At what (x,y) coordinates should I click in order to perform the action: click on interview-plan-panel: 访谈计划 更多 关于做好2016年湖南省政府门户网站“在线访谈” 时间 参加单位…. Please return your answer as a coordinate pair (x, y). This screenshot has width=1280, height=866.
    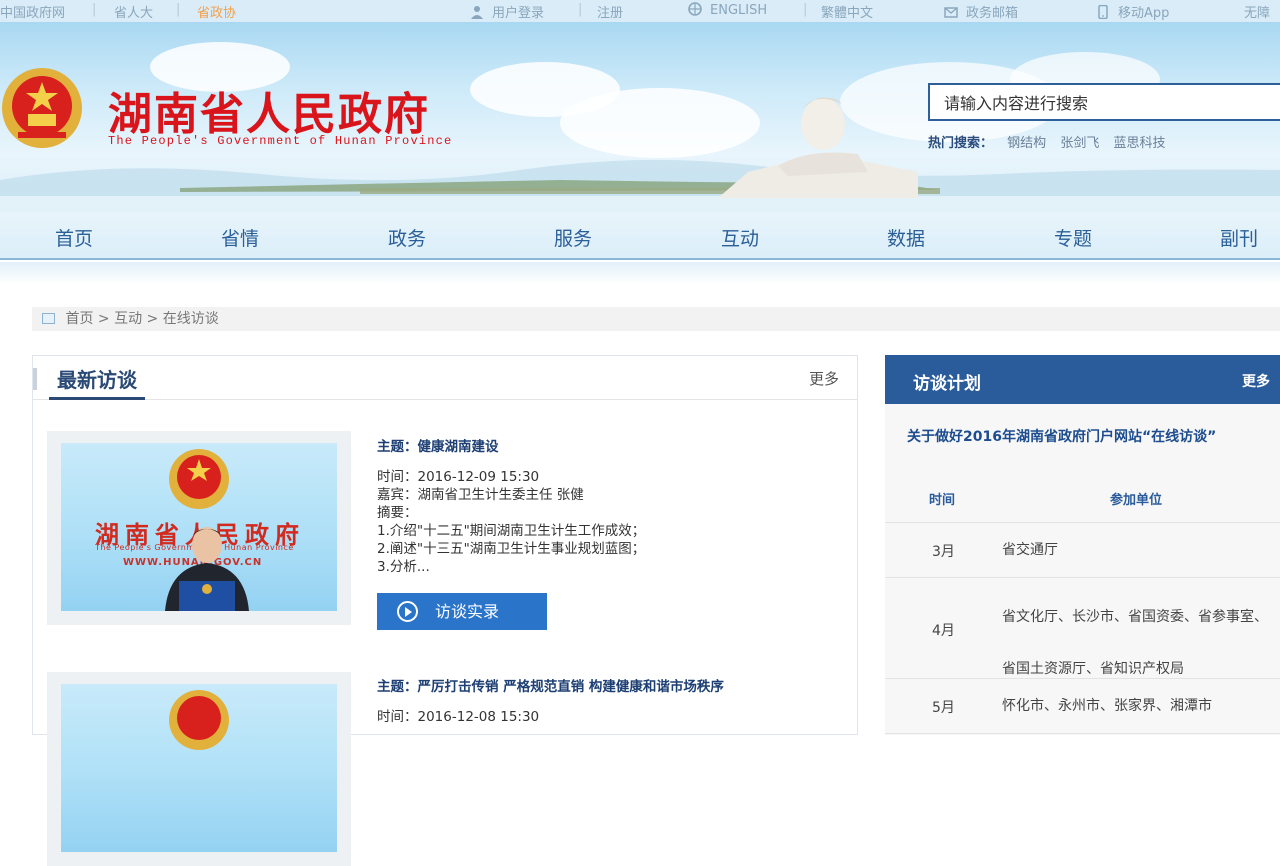
    Looking at the image, I should click on (1082, 545).